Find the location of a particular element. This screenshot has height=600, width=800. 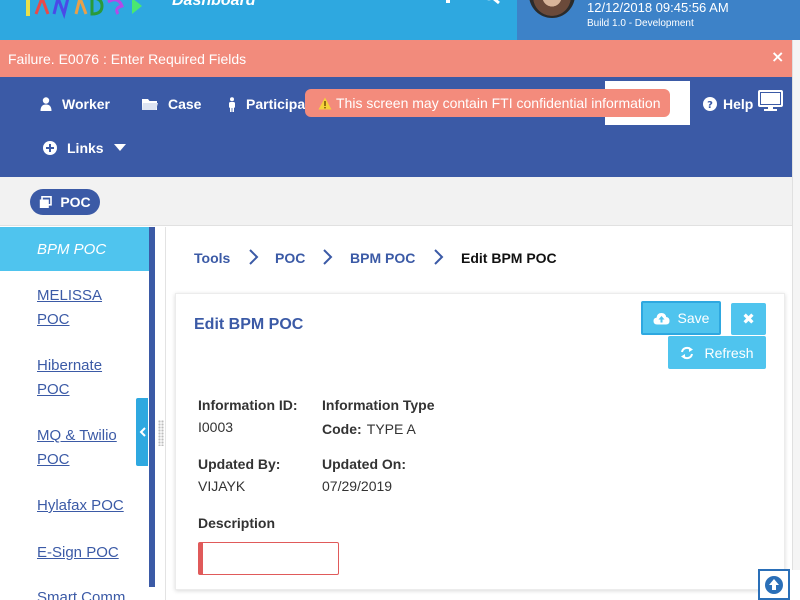

warning-icon is located at coordinates (325, 103).